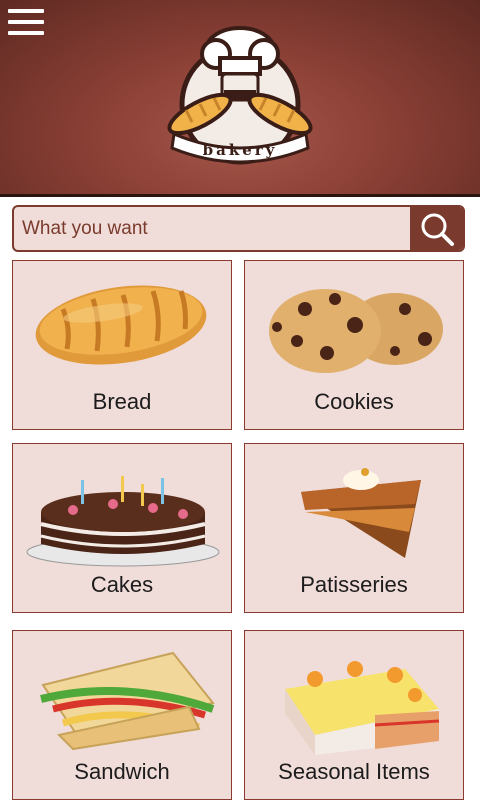  What do you see at coordinates (240, 195) in the screenshot?
I see `header-divider` at bounding box center [240, 195].